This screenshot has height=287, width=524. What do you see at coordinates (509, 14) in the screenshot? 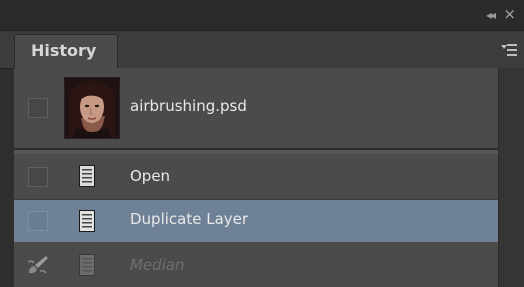
I see `close-panel-icon: ×` at bounding box center [509, 14].